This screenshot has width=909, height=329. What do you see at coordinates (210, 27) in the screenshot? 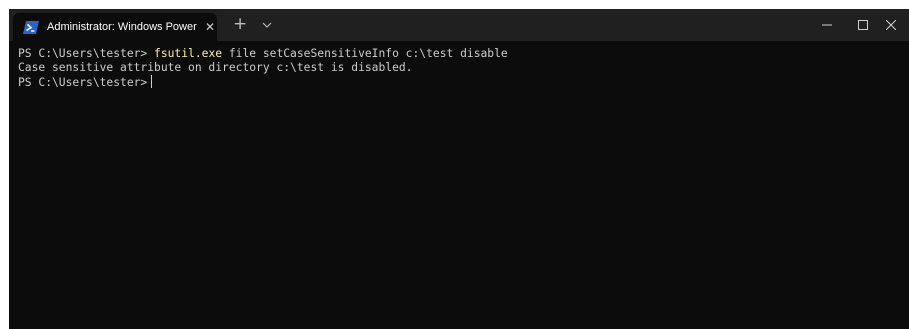
I see `tab-close-icon: ✕` at bounding box center [210, 27].